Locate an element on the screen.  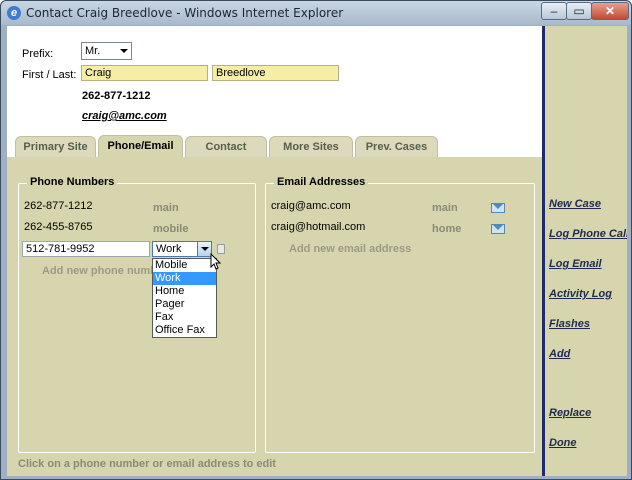
done-link: Done is located at coordinates (563, 443).